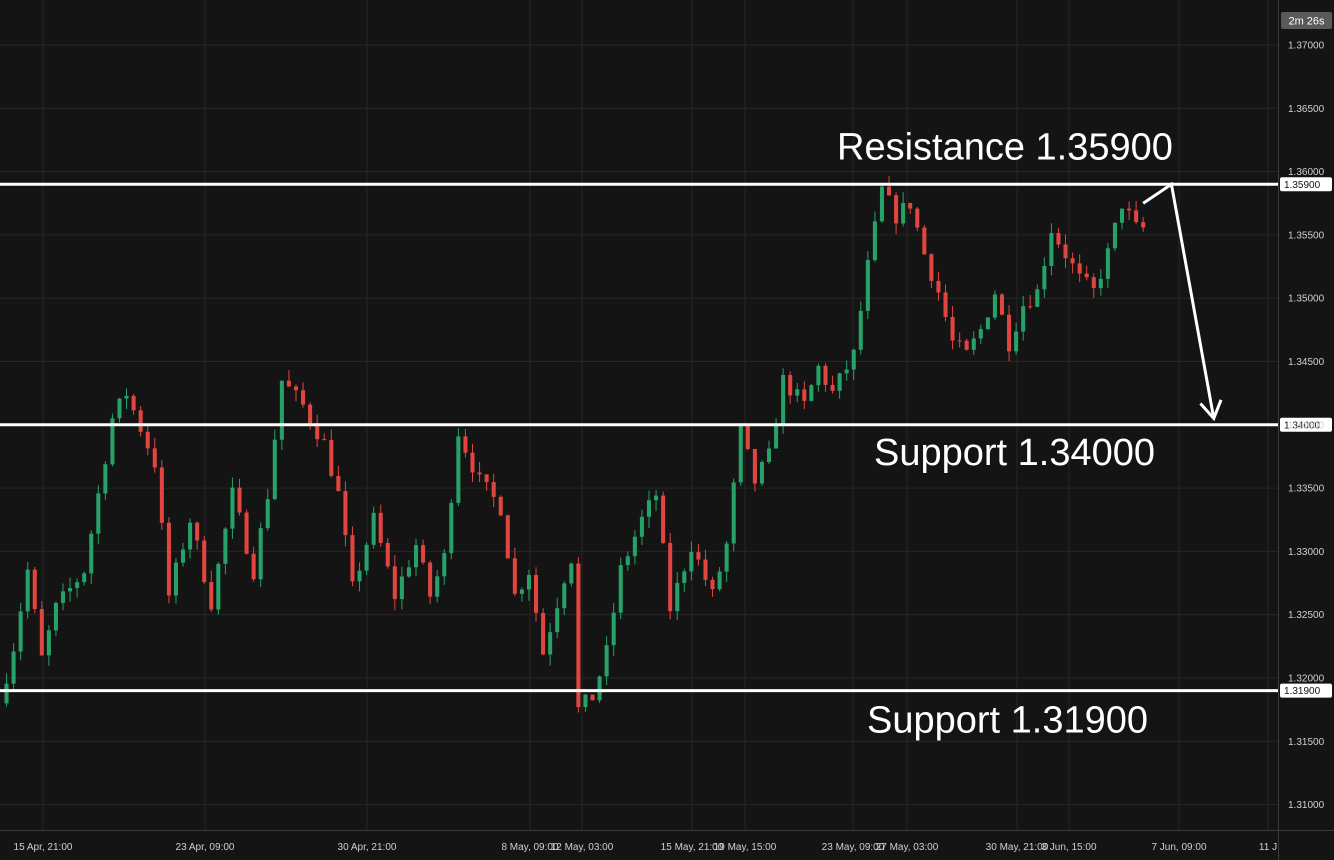  Describe the element at coordinates (1306, 742) in the screenshot. I see `price-tick-label: 1.31500` at that location.